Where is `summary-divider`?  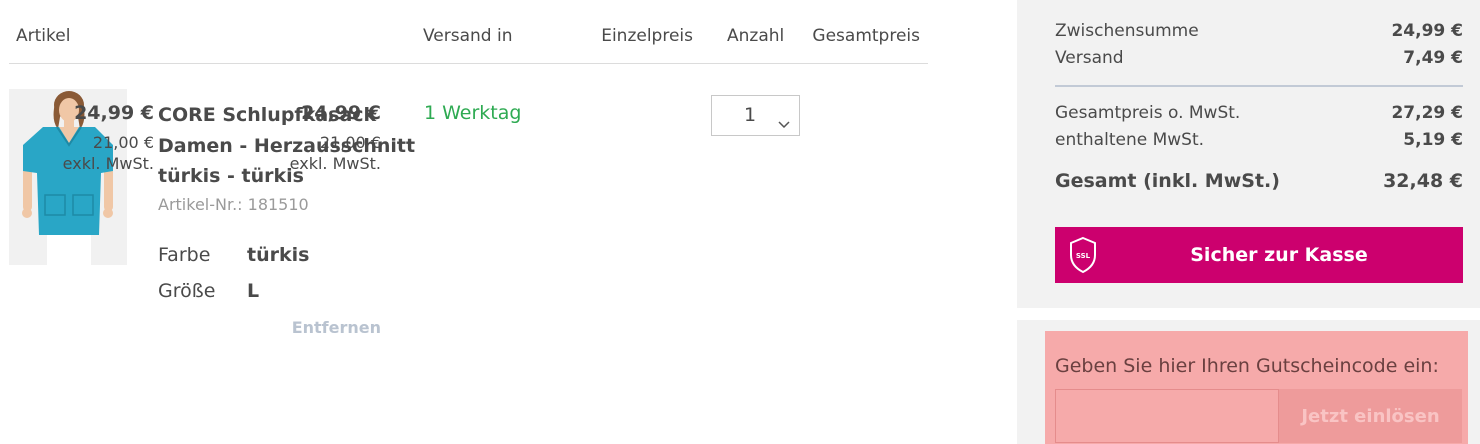 summary-divider is located at coordinates (1259, 86).